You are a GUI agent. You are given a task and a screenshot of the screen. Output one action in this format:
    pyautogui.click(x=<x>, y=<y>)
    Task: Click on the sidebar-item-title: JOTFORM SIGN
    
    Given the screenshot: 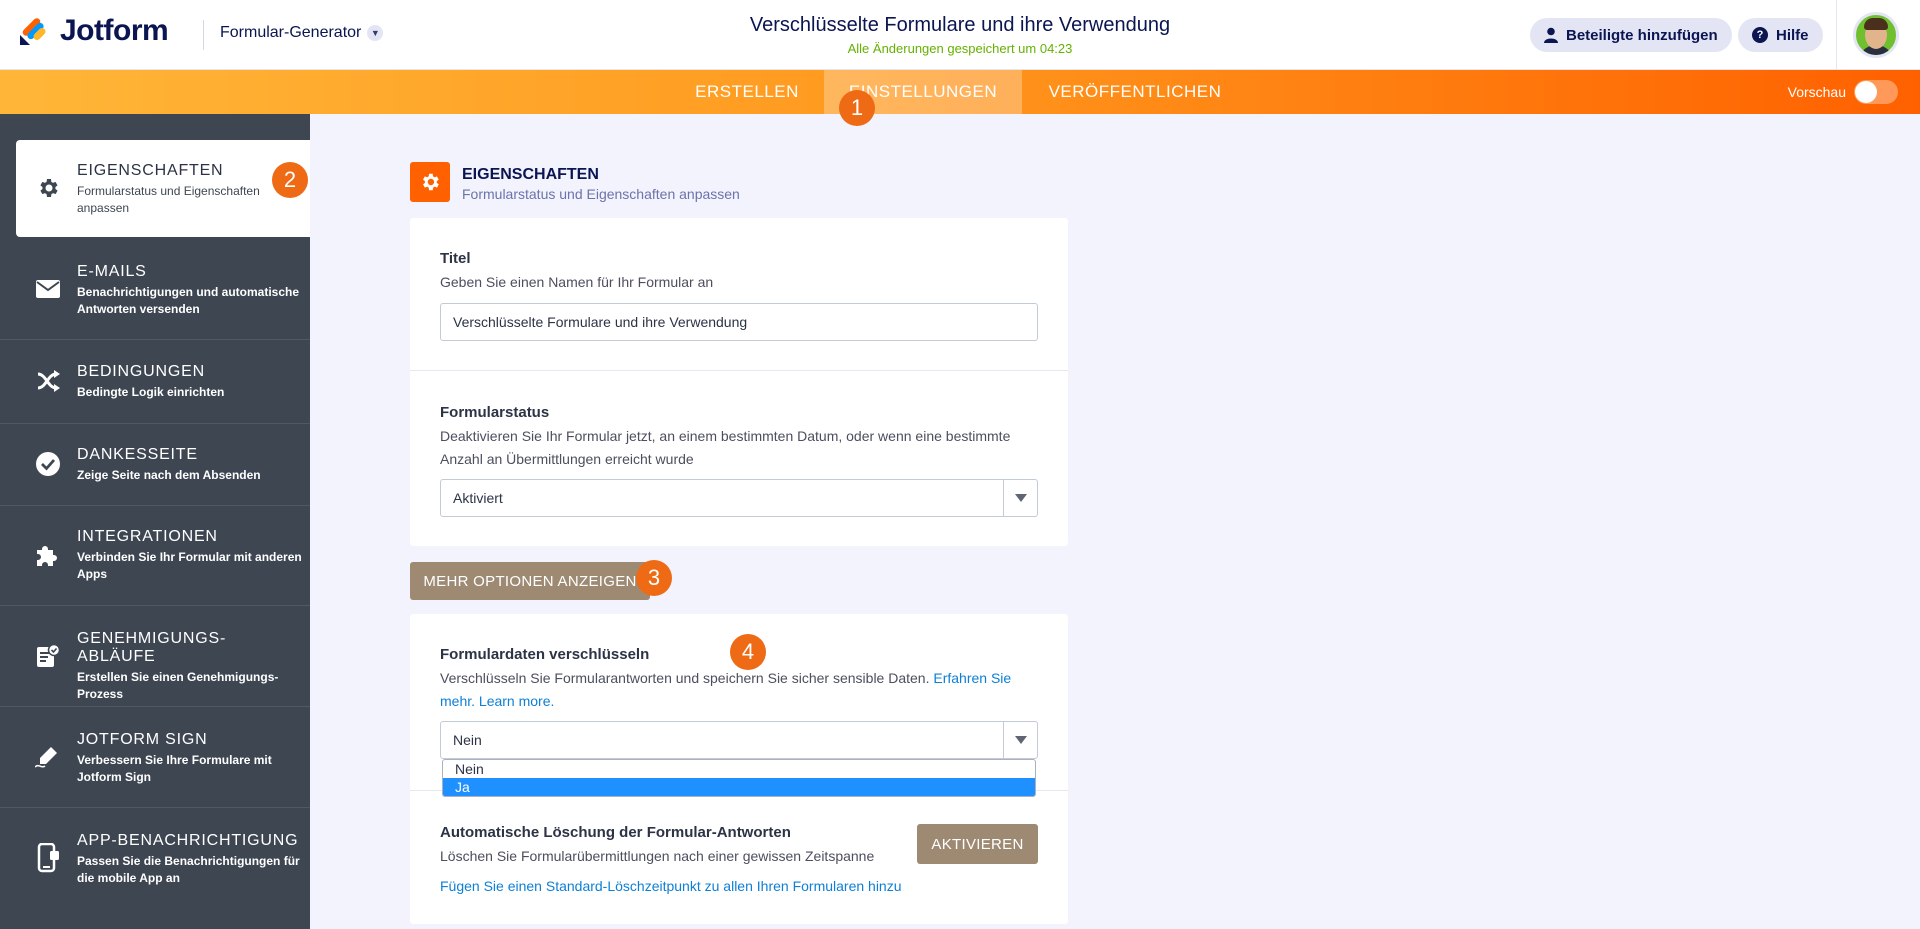 What is the action you would take?
    pyautogui.click(x=142, y=739)
    